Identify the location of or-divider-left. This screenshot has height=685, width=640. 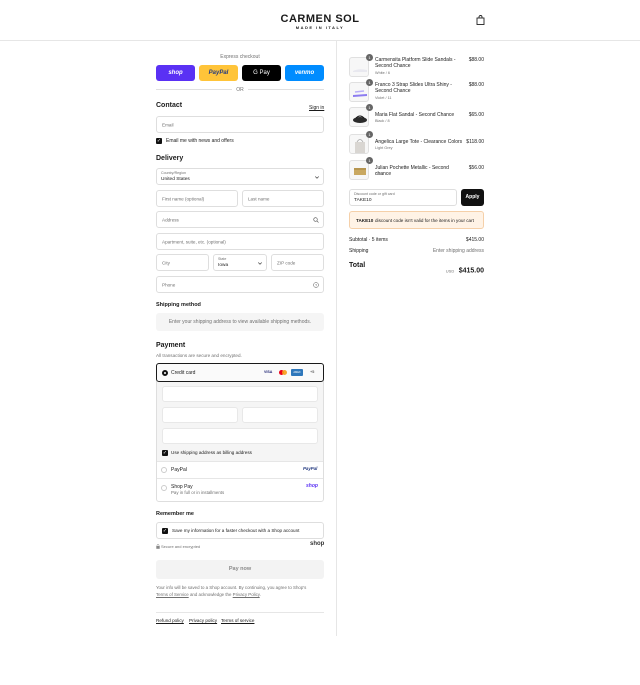
(194, 89).